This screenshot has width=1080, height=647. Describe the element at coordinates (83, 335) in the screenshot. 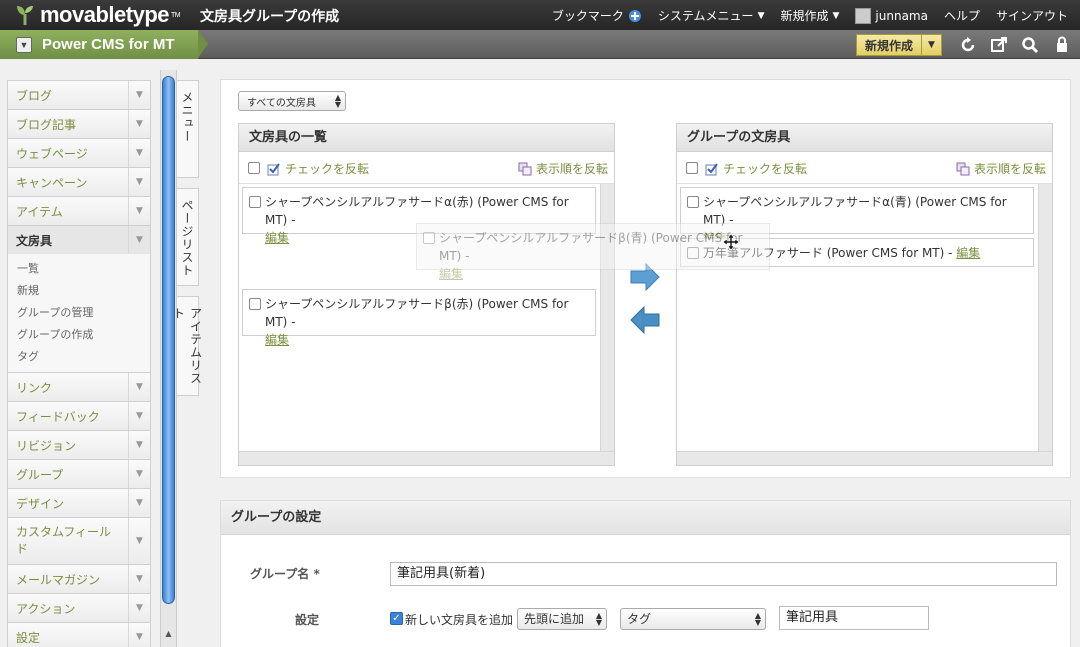

I see `submenu-item-create-group: グループの作成` at that location.